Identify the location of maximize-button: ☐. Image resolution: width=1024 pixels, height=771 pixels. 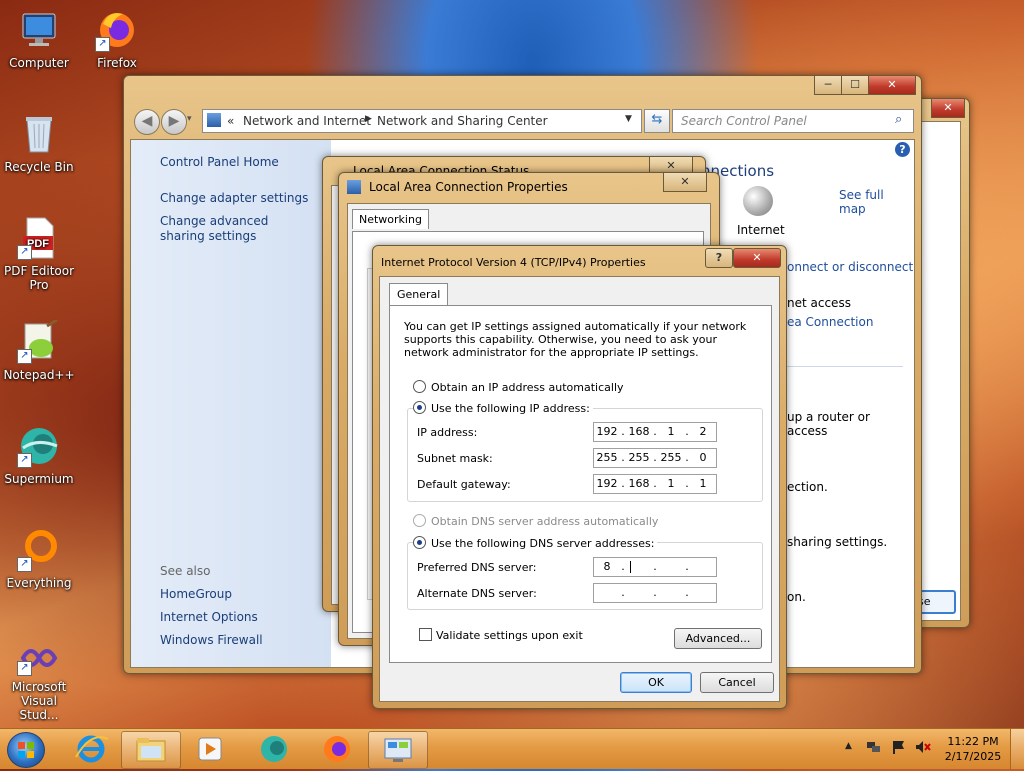
(855, 85).